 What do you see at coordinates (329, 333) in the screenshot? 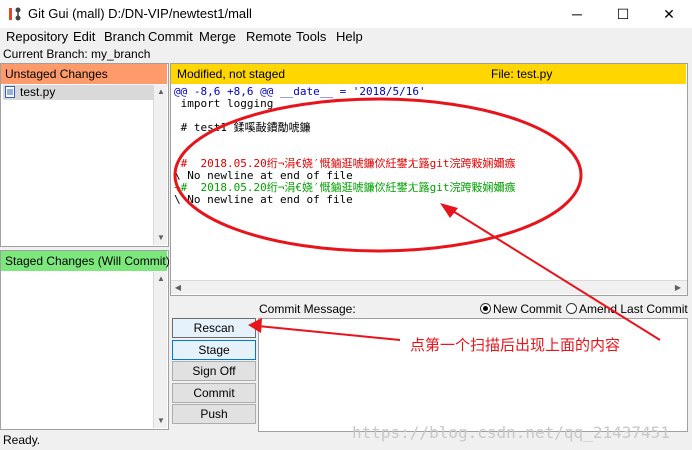
I see `annotation-arrow-left` at bounding box center [329, 333].